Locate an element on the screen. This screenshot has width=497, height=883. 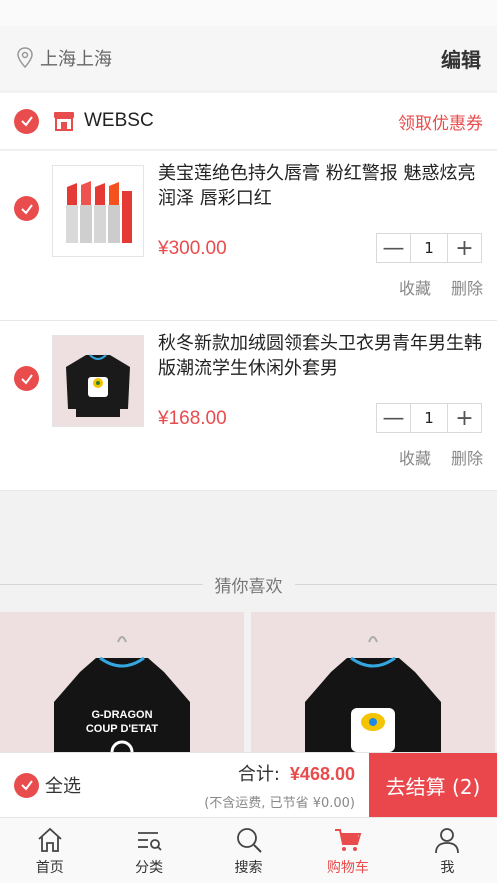
shop-checkbox is located at coordinates (26, 121).